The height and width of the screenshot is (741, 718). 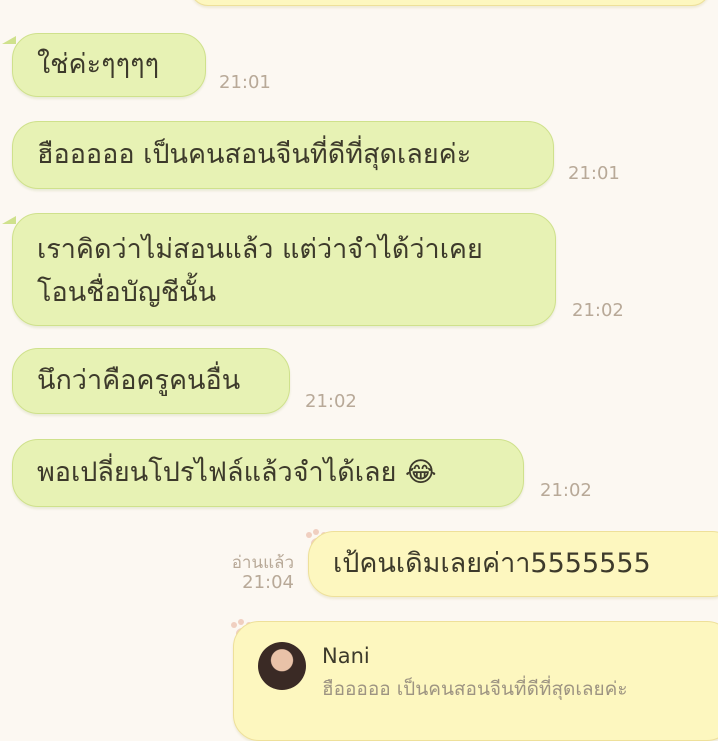 What do you see at coordinates (475, 689) in the screenshot?
I see `reply-quoted-text: ฮือออออ เป็นคนสอนจีนที่ดีที่สุดเลยค่ะ` at bounding box center [475, 689].